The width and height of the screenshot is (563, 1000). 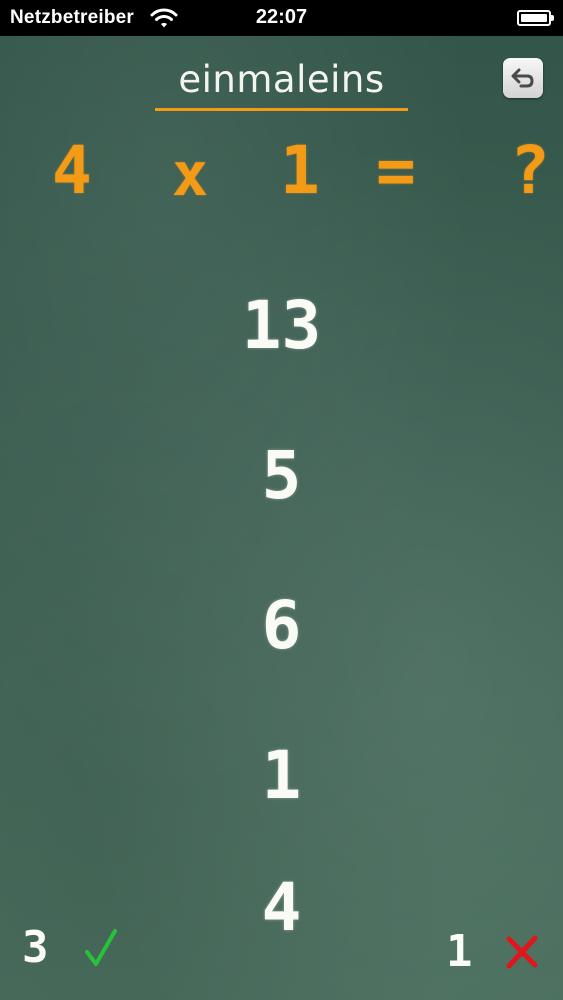 I want to click on battery-icon, so click(x=535, y=18).